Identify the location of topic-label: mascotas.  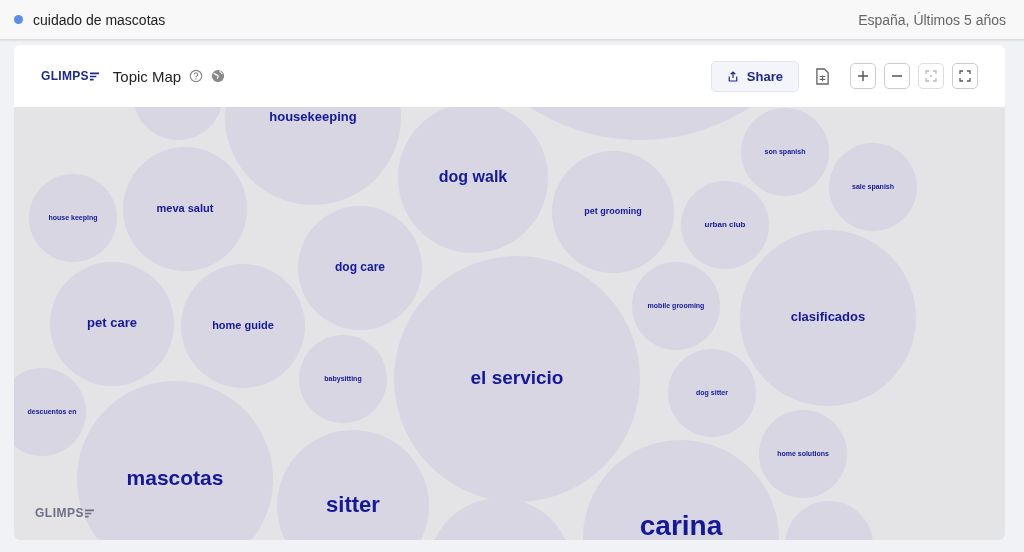
(175, 477).